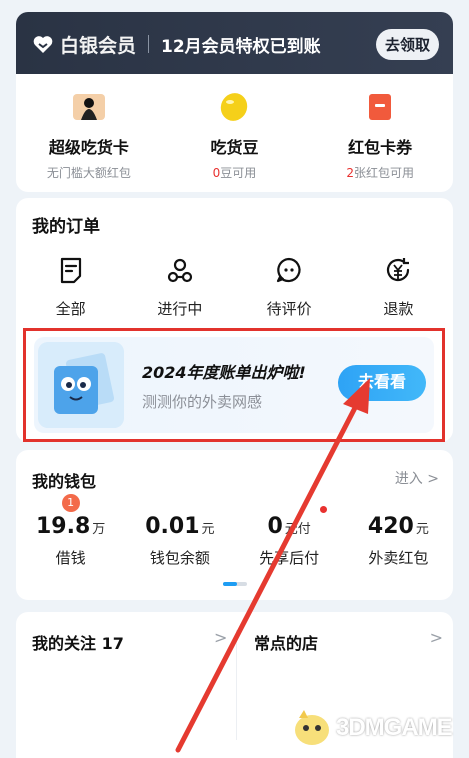 The image size is (469, 758). Describe the element at coordinates (70, 309) in the screenshot. I see `order-all-label: 全部` at that location.